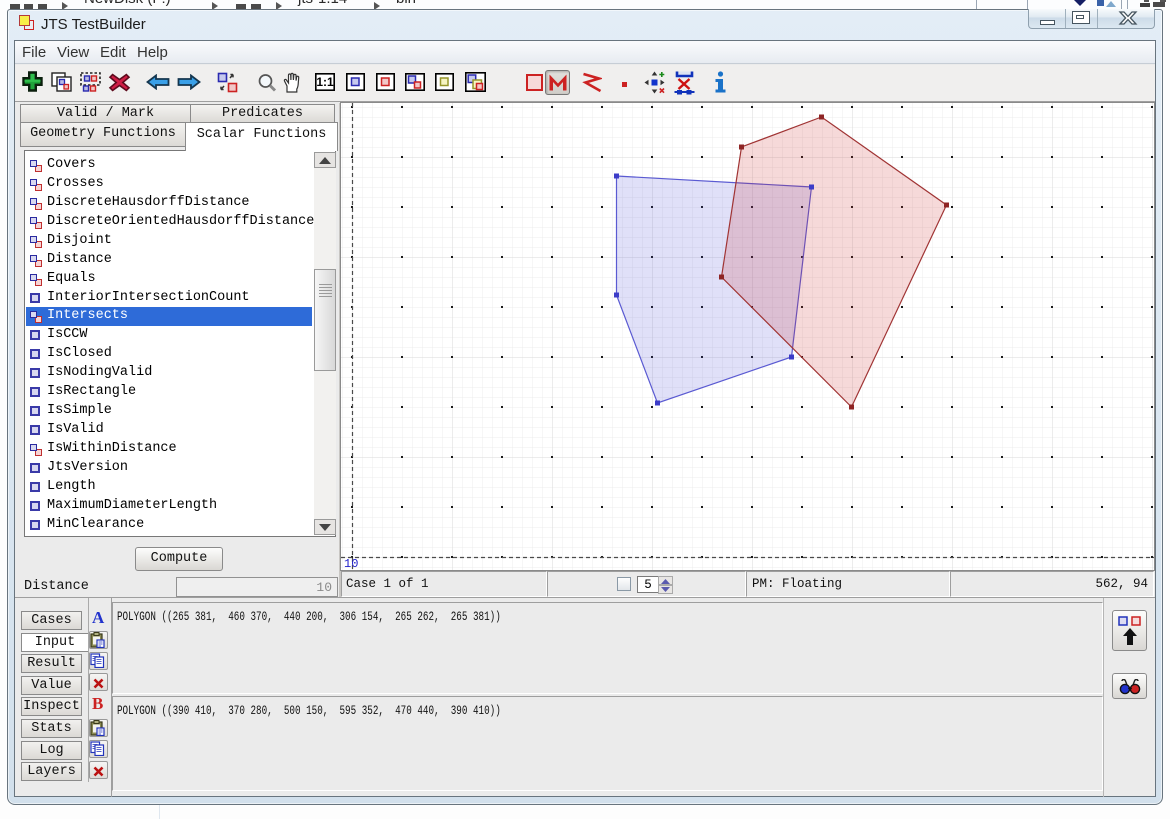 Image resolution: width=1170 pixels, height=819 pixels. I want to click on svg-text: 1:1, so click(325, 82).